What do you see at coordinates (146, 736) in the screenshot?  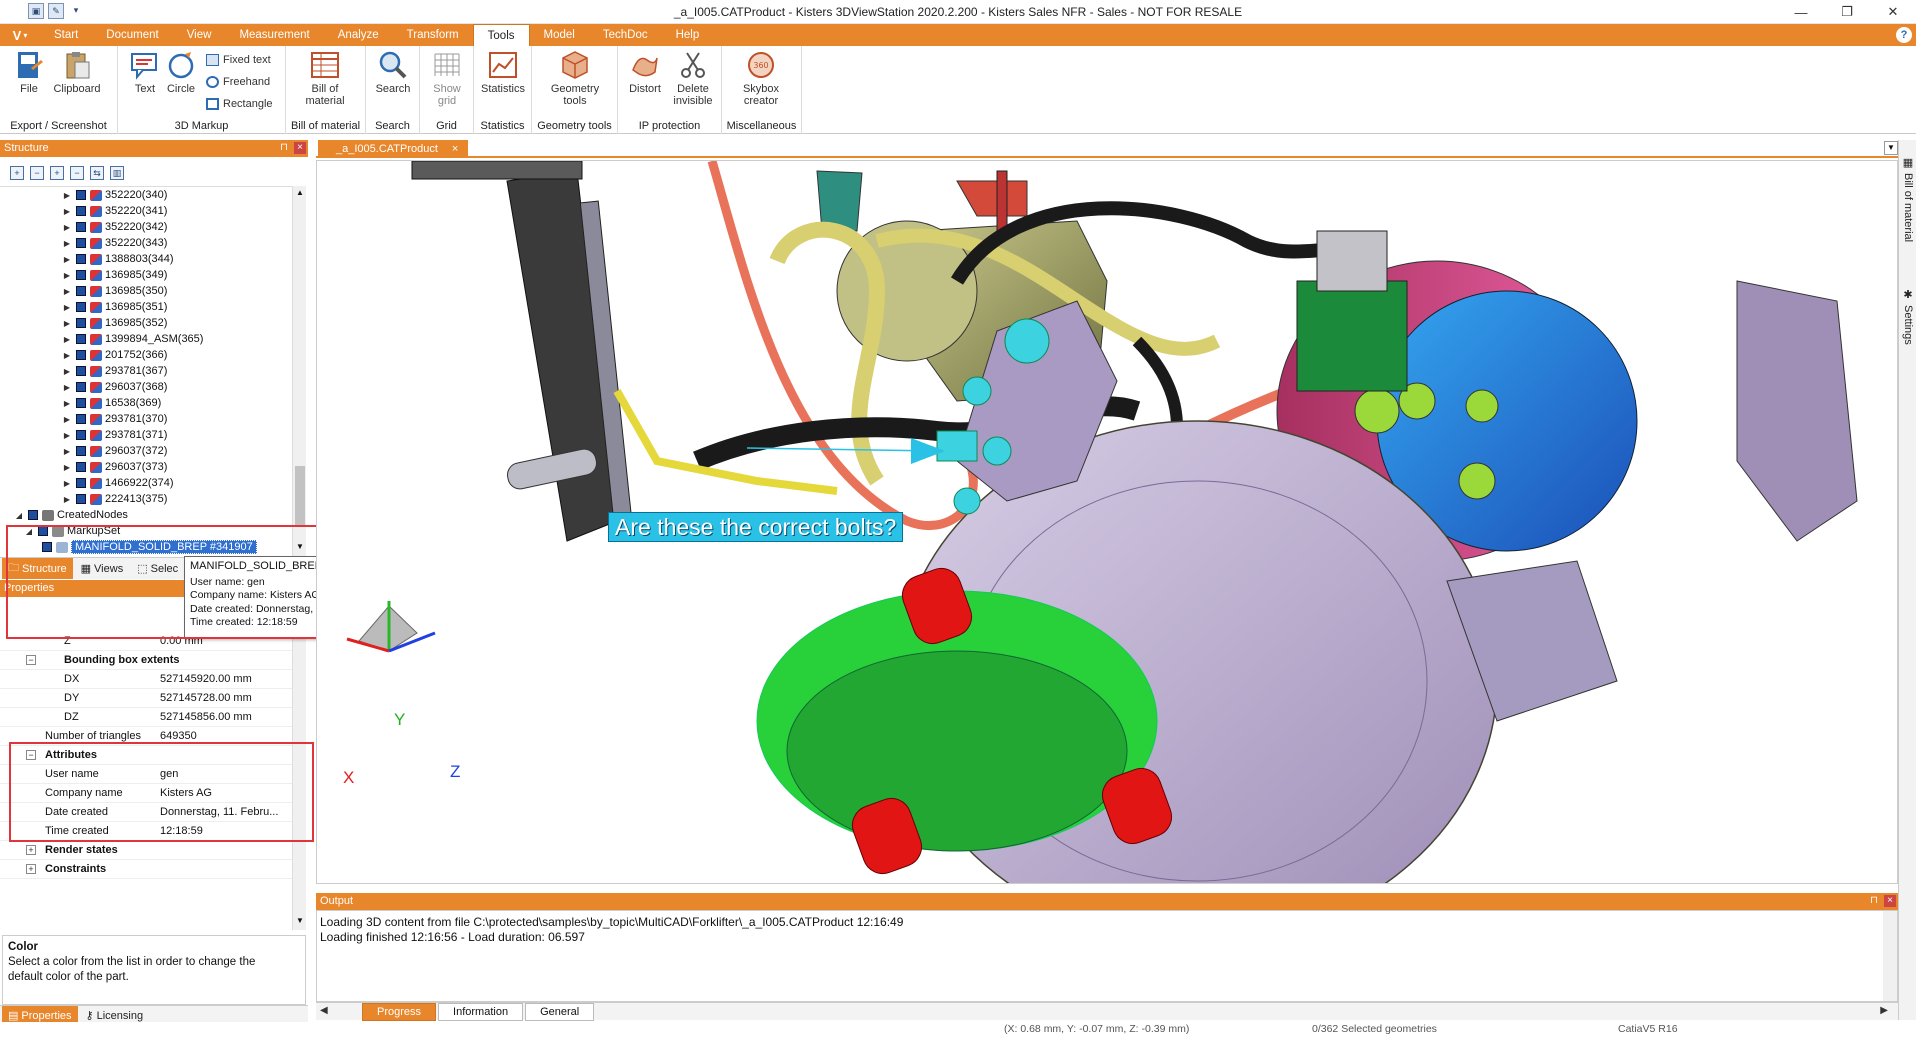 I see `property-triangles: Number of triangles 649350` at bounding box center [146, 736].